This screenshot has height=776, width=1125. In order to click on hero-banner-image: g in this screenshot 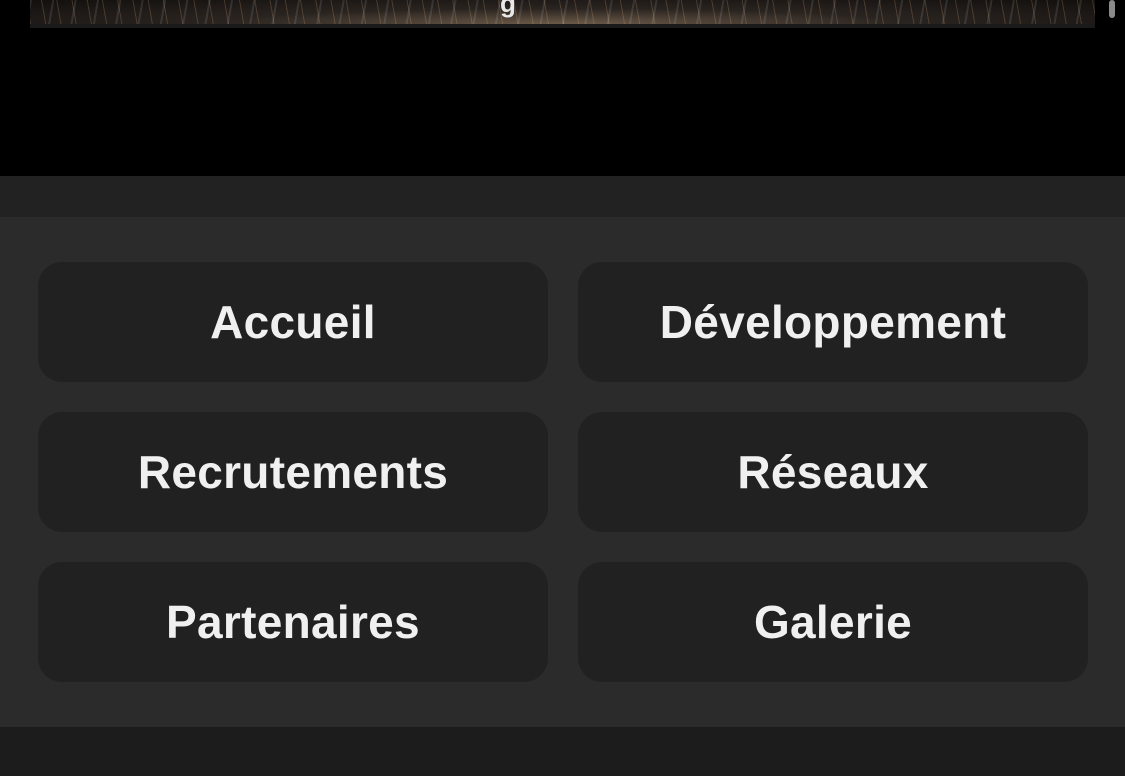, I will do `click(562, 14)`.